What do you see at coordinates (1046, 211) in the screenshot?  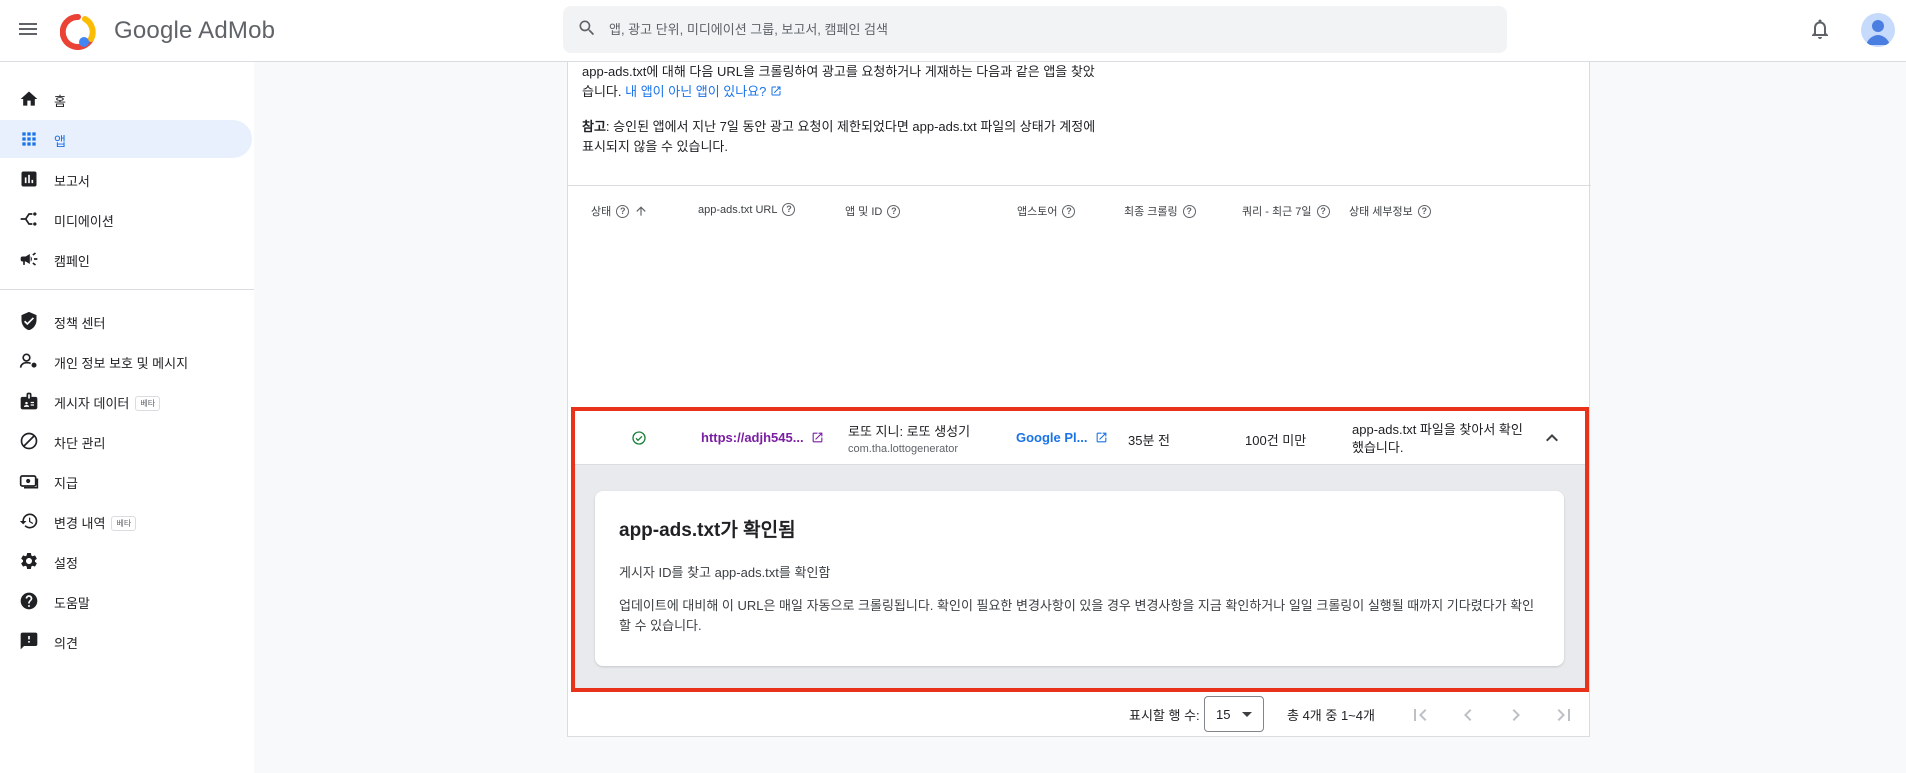 I see `column-header-app-store: 앱스토어?` at bounding box center [1046, 211].